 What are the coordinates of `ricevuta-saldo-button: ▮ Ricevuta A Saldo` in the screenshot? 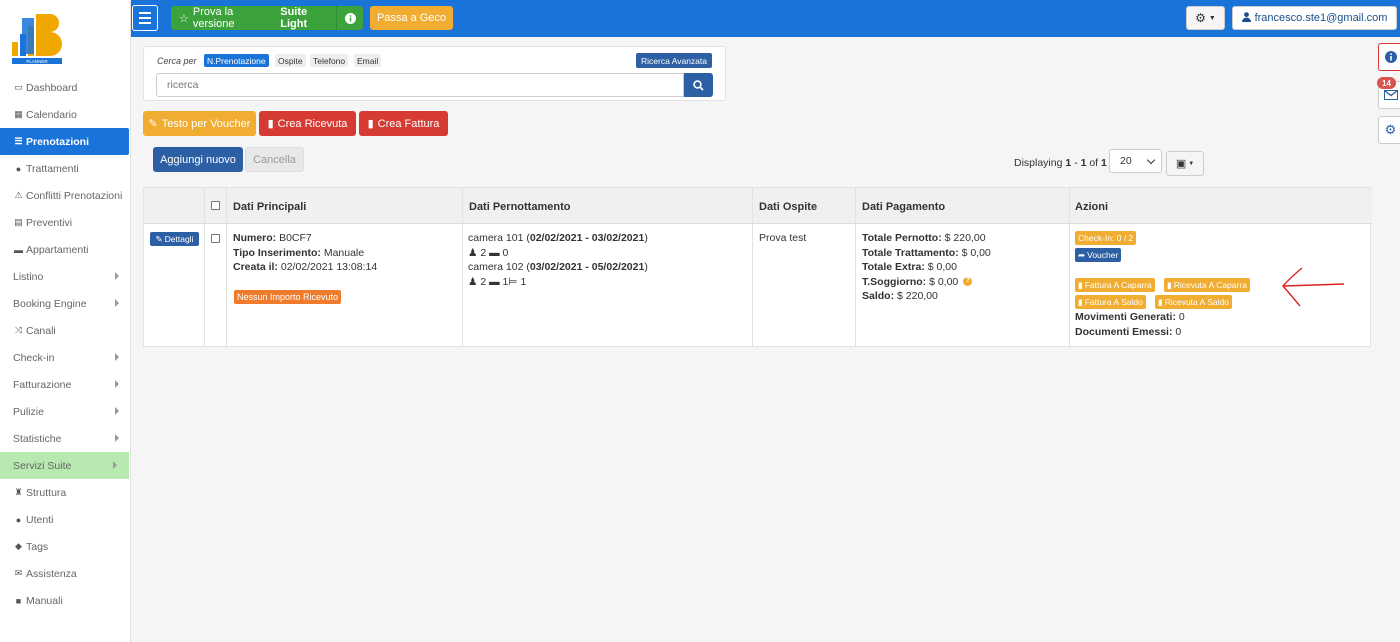 It's located at (1193, 302).